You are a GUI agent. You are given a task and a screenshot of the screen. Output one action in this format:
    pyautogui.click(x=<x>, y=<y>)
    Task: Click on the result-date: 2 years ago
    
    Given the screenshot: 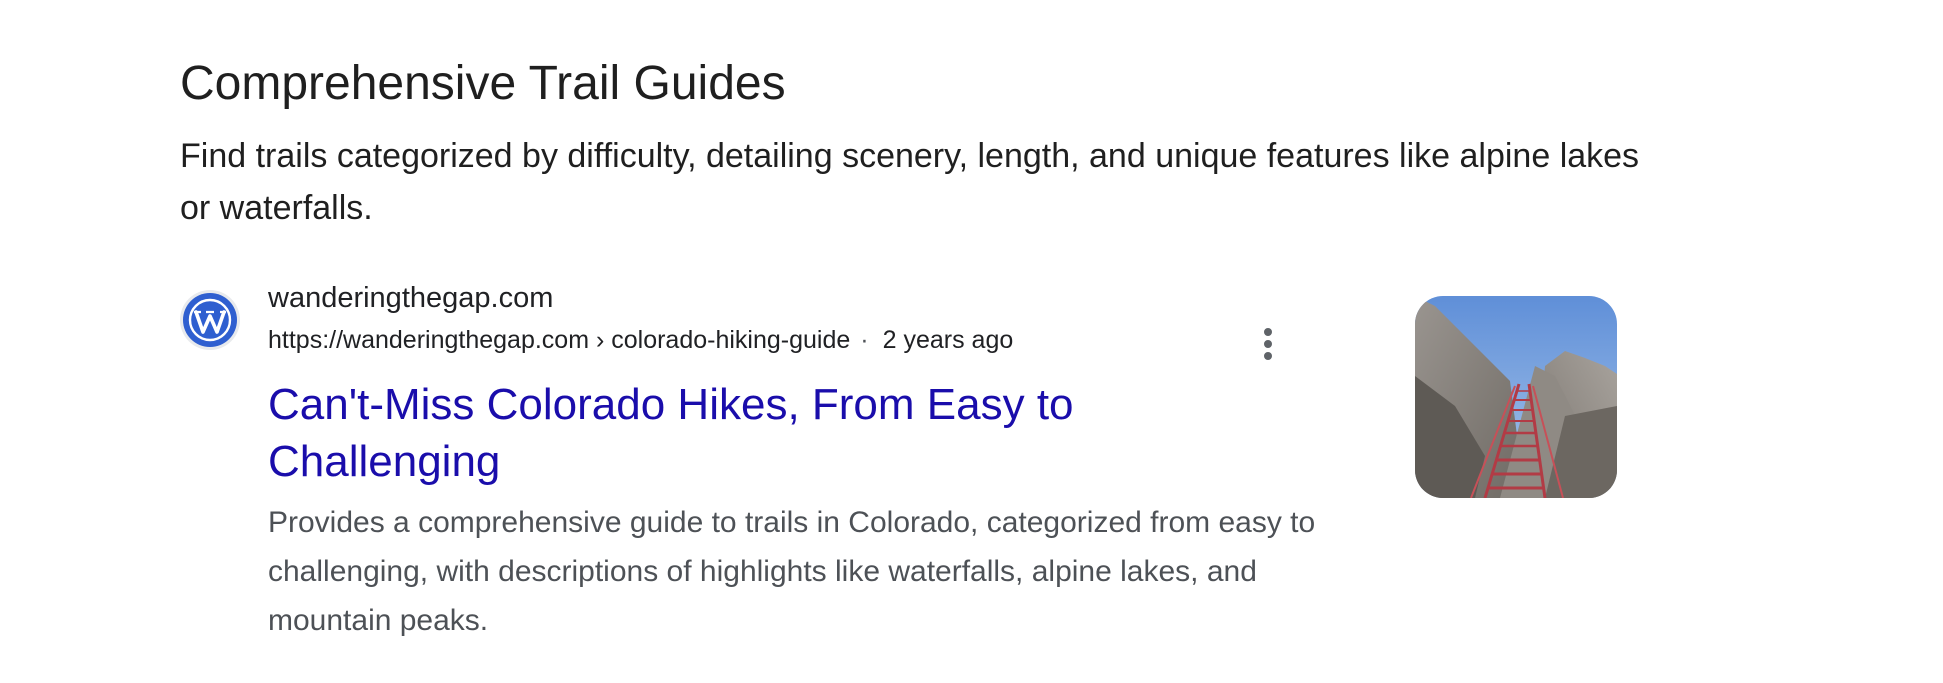 What is the action you would take?
    pyautogui.click(x=948, y=340)
    